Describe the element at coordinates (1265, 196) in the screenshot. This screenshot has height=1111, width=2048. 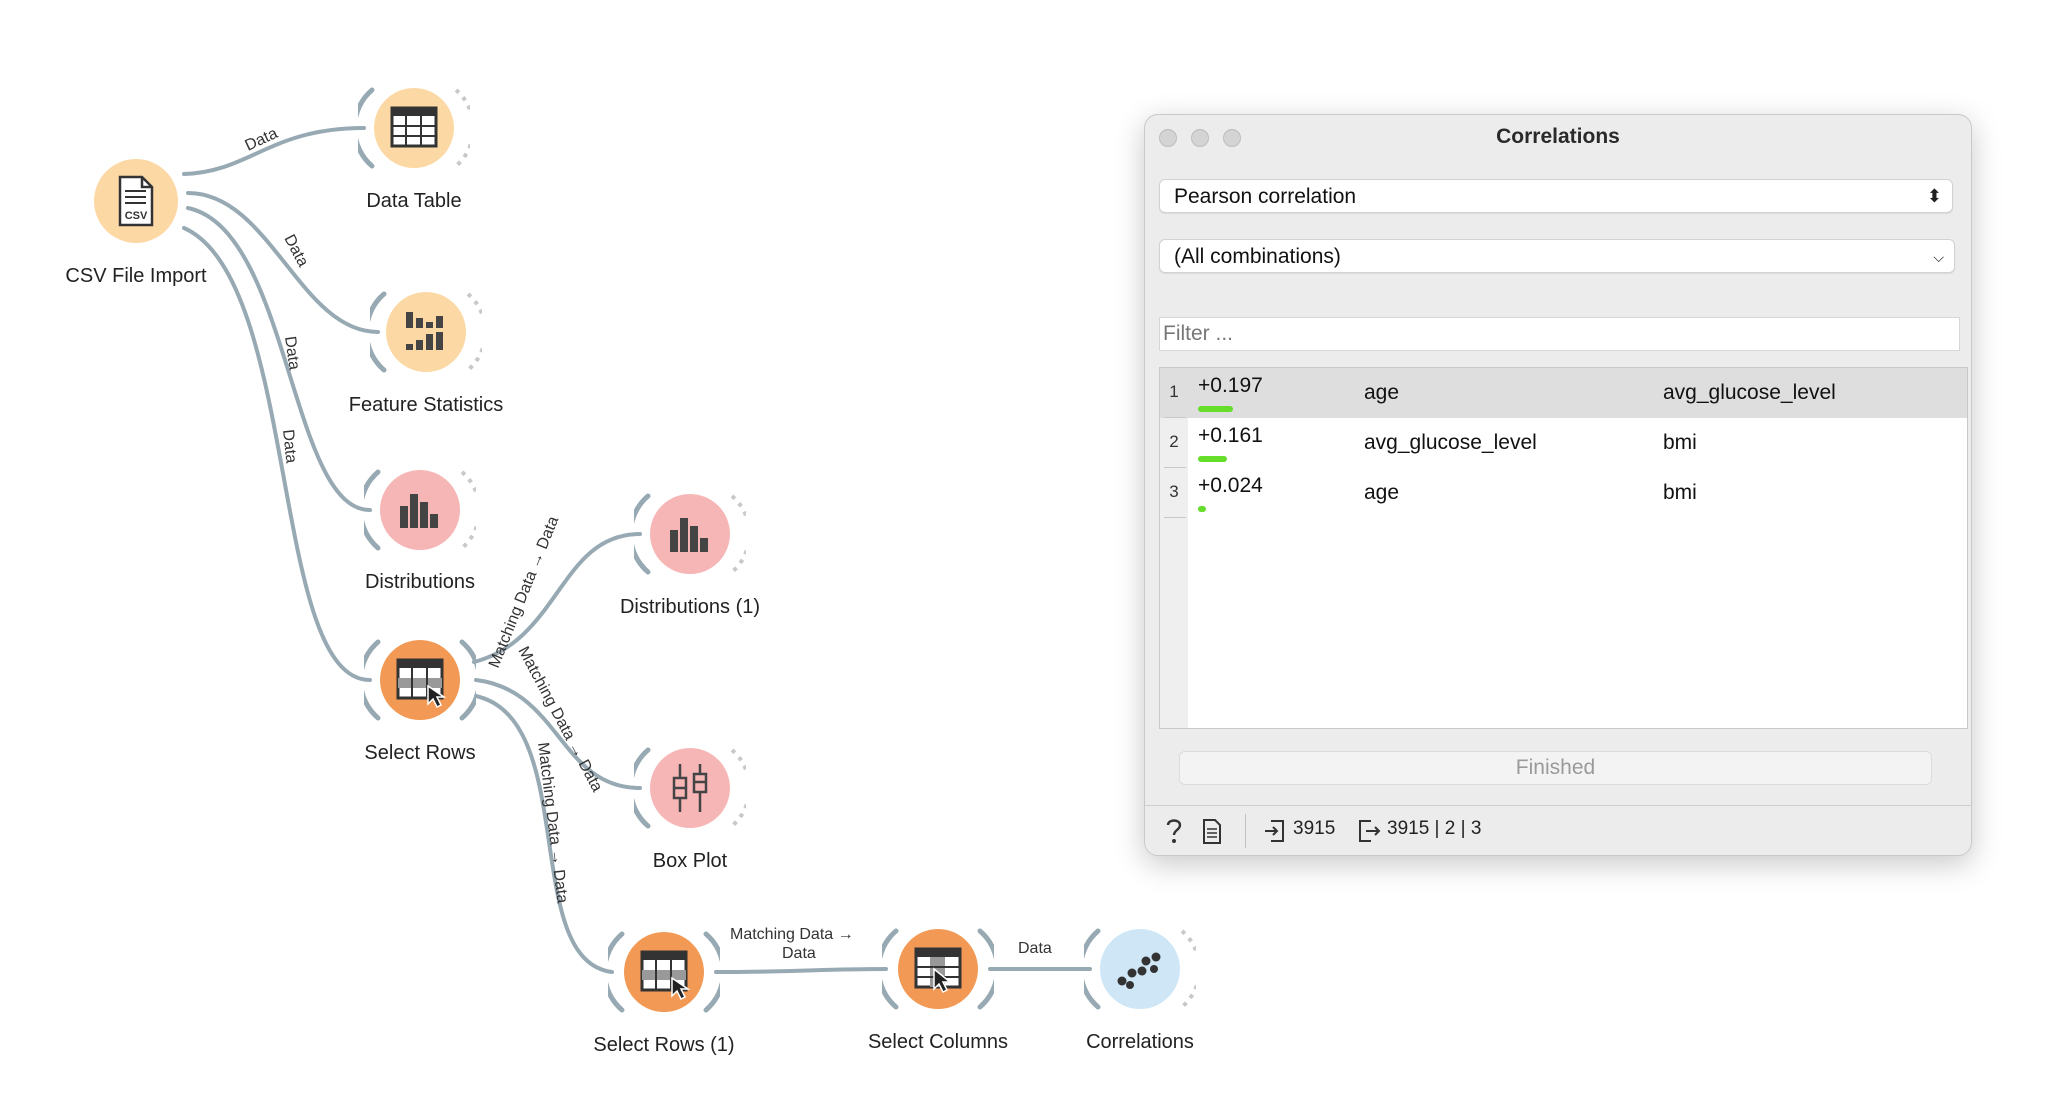
I see `correlation-method-value: Pearson correlation` at that location.